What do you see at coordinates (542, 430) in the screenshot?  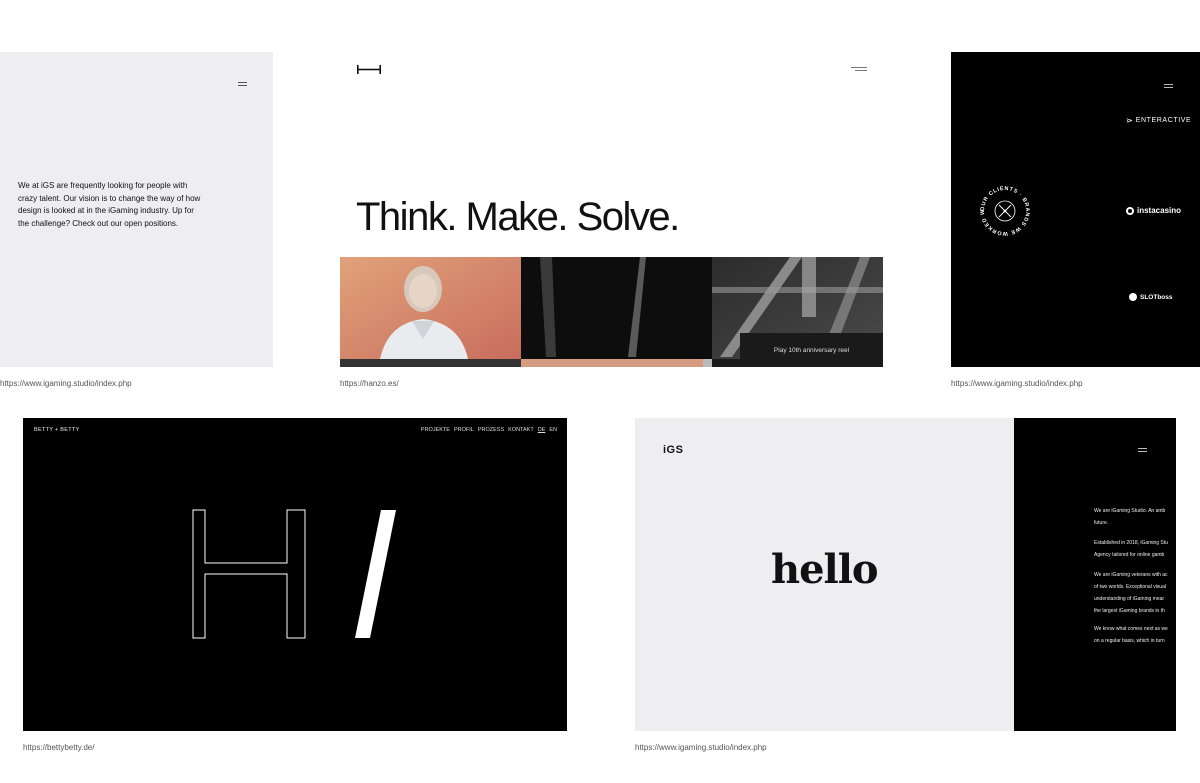 I see `lang-de: DE` at bounding box center [542, 430].